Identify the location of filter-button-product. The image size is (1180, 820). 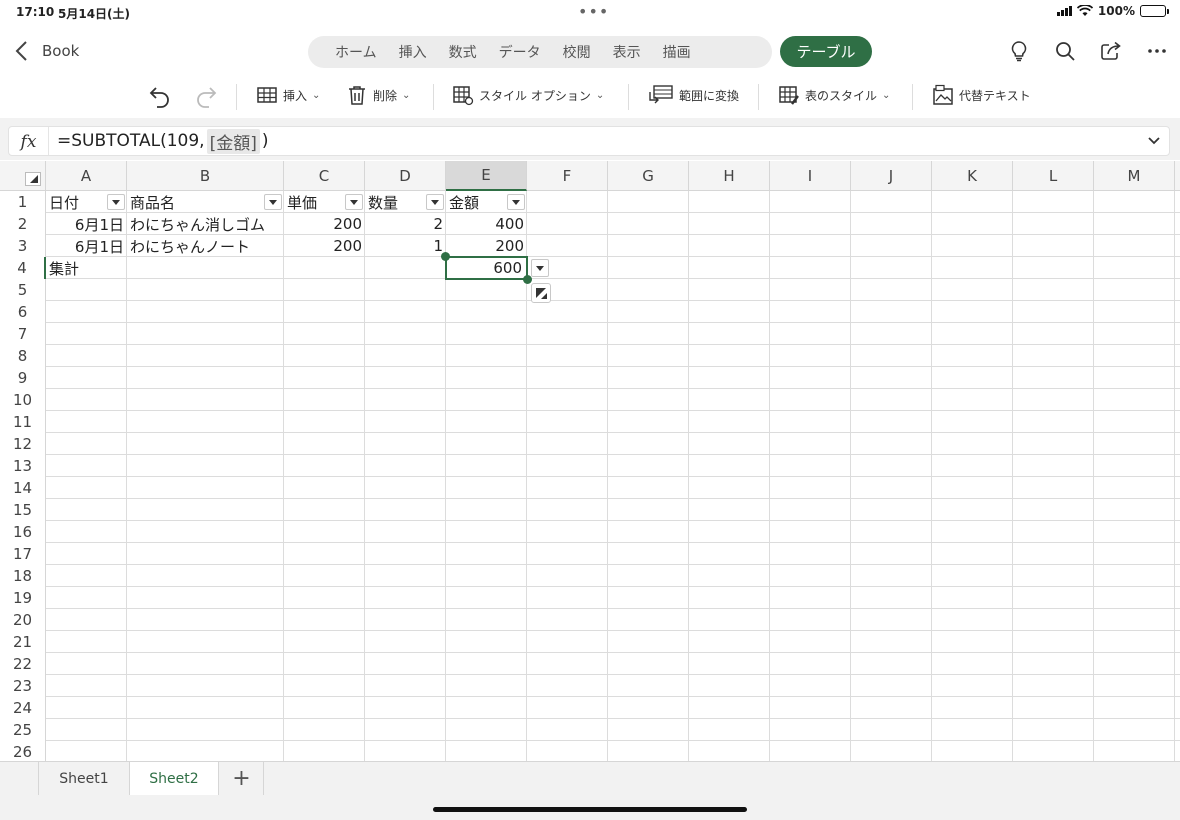
(273, 202).